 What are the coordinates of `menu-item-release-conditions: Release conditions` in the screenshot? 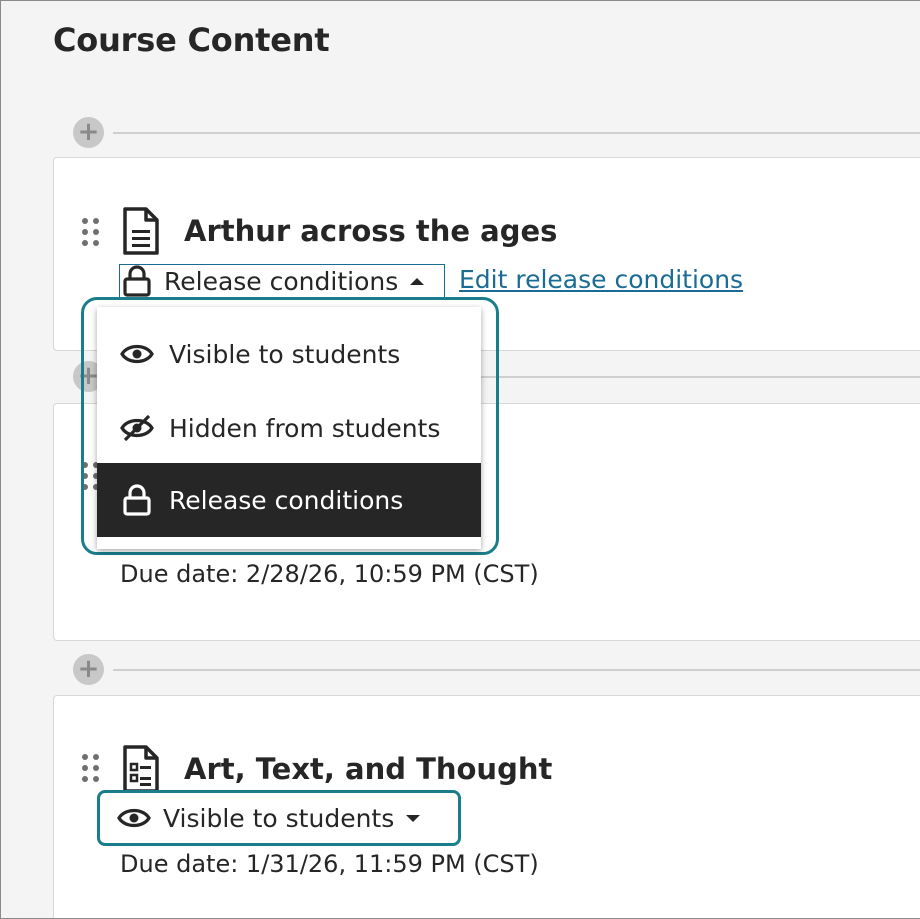 It's located at (289, 500).